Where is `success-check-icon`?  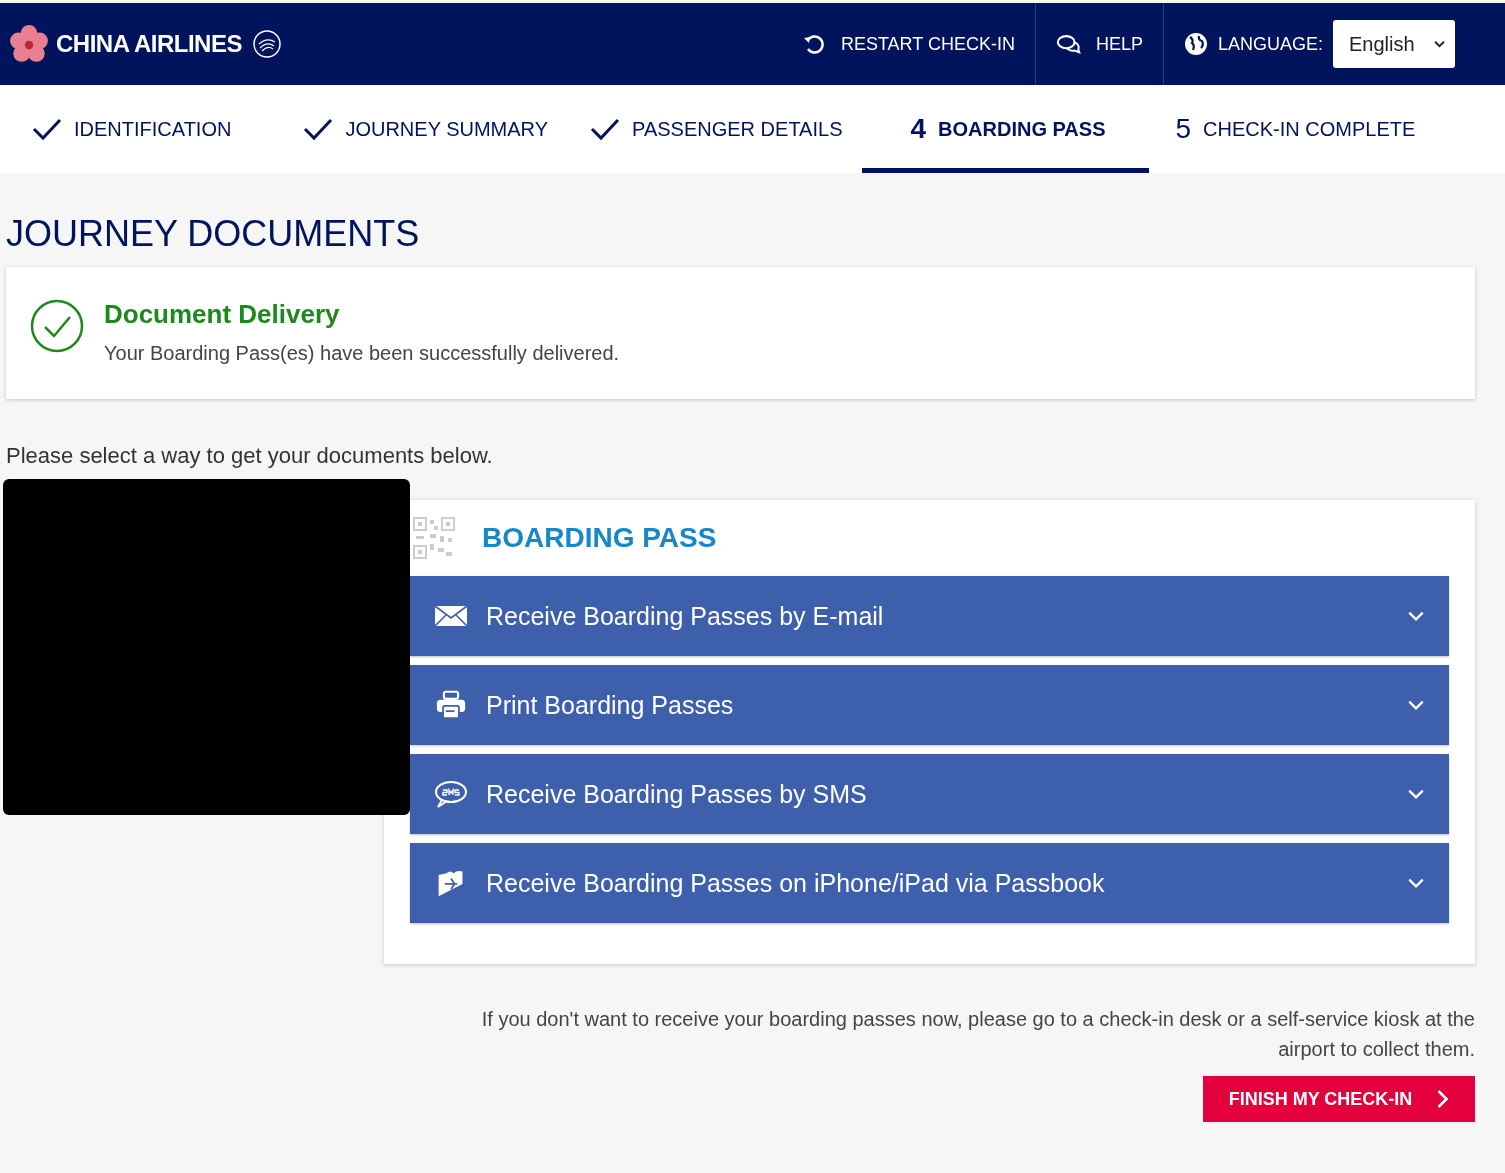 success-check-icon is located at coordinates (57, 326).